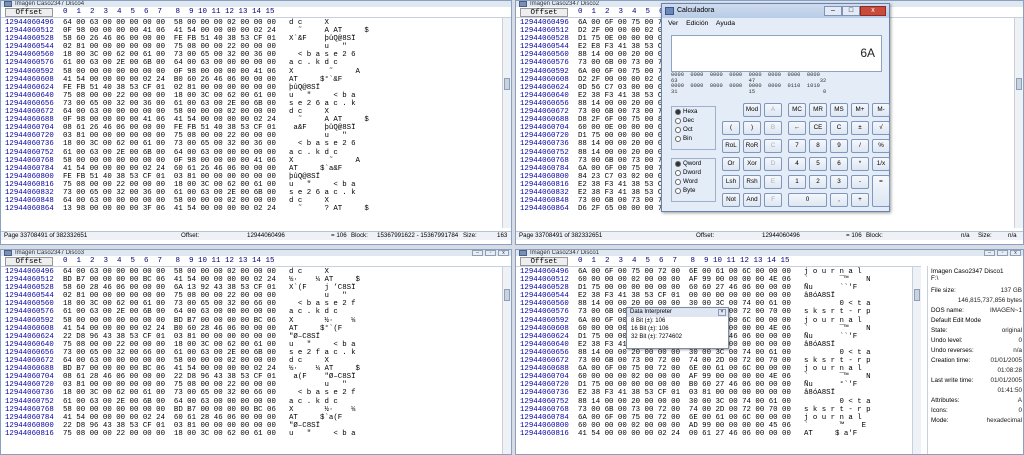 This screenshot has height=455, width=1024. What do you see at coordinates (773, 164) in the screenshot?
I see `calc-key: D` at bounding box center [773, 164].